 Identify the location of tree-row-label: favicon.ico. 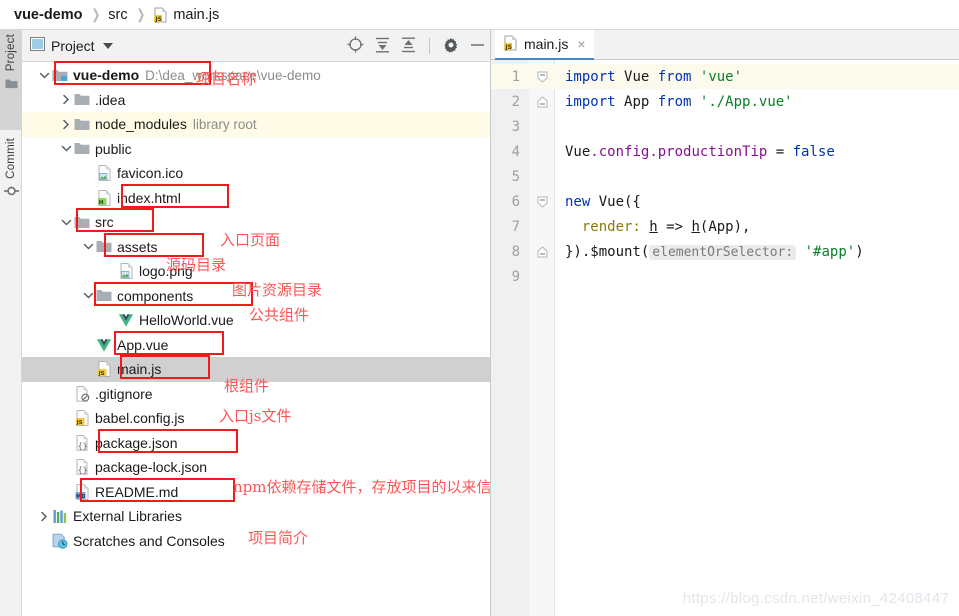
(150, 173).